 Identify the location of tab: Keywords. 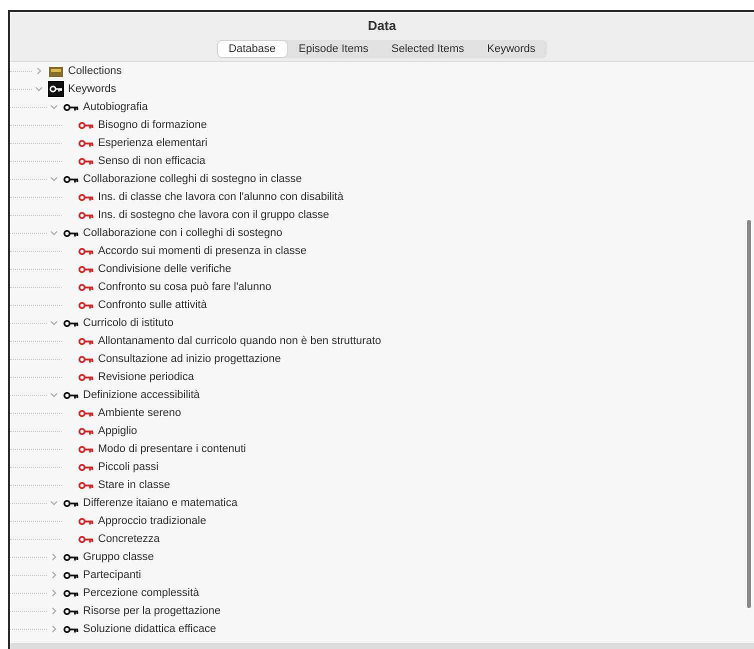
(511, 49).